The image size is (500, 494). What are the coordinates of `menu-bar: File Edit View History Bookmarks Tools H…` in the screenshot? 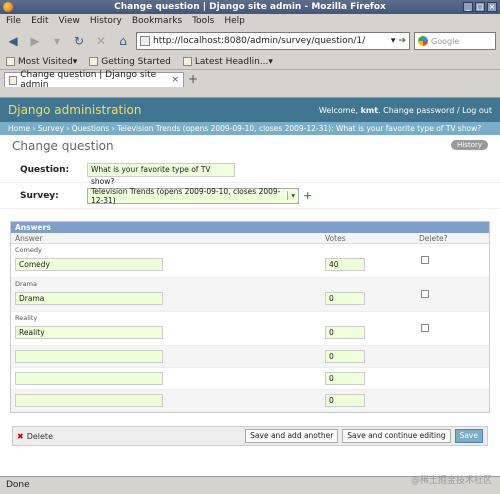 It's located at (250, 21).